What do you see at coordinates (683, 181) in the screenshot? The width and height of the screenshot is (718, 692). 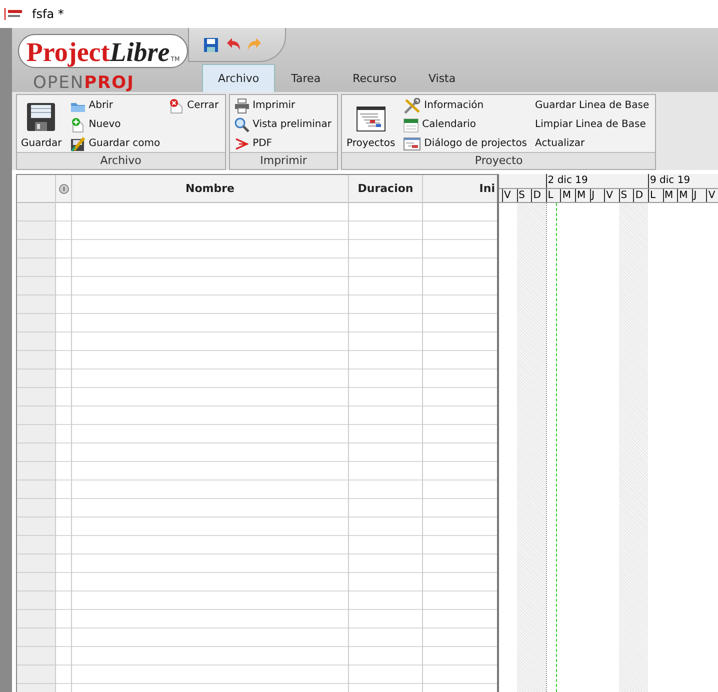 I see `week-label: 9 dic 19` at bounding box center [683, 181].